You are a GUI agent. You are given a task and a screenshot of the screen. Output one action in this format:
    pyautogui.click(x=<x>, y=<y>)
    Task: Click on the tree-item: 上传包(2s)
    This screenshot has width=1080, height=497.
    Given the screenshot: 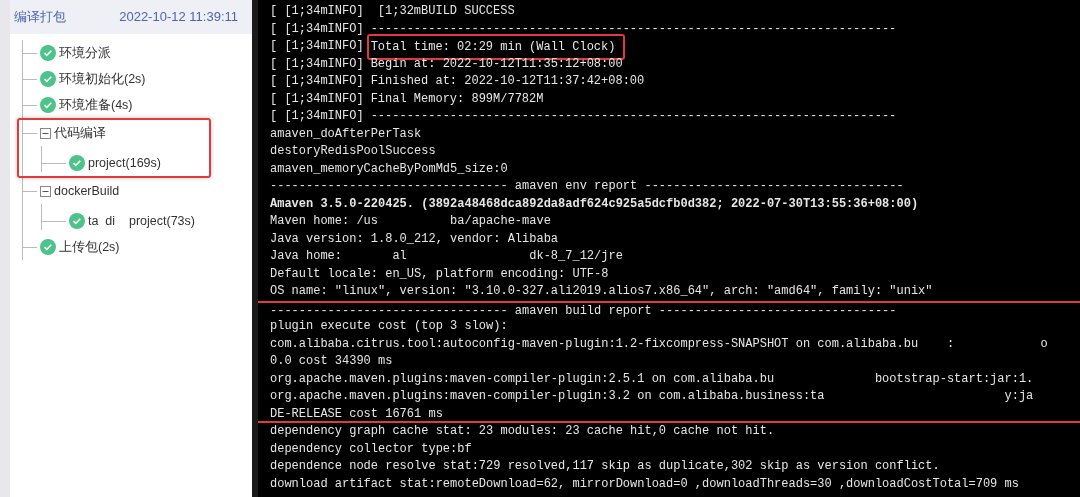 What is the action you would take?
    pyautogui.click(x=89, y=247)
    